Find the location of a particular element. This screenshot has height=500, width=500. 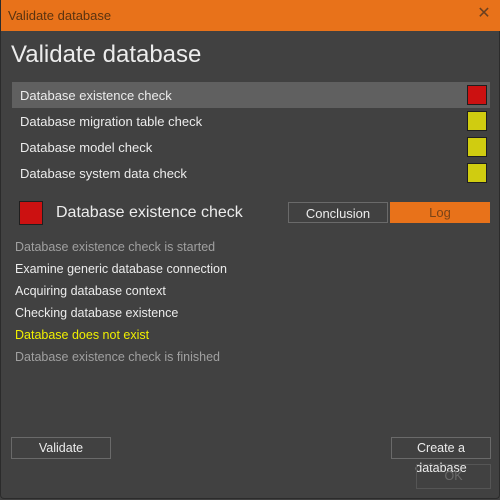

detail-status-indicator is located at coordinates (31, 213).